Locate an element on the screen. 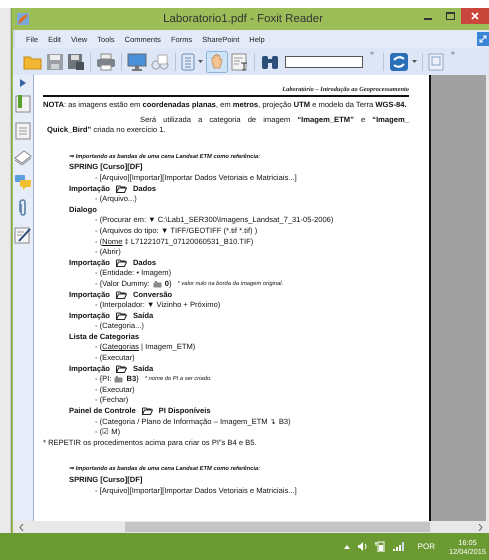  speaker-icon is located at coordinates (362, 546).